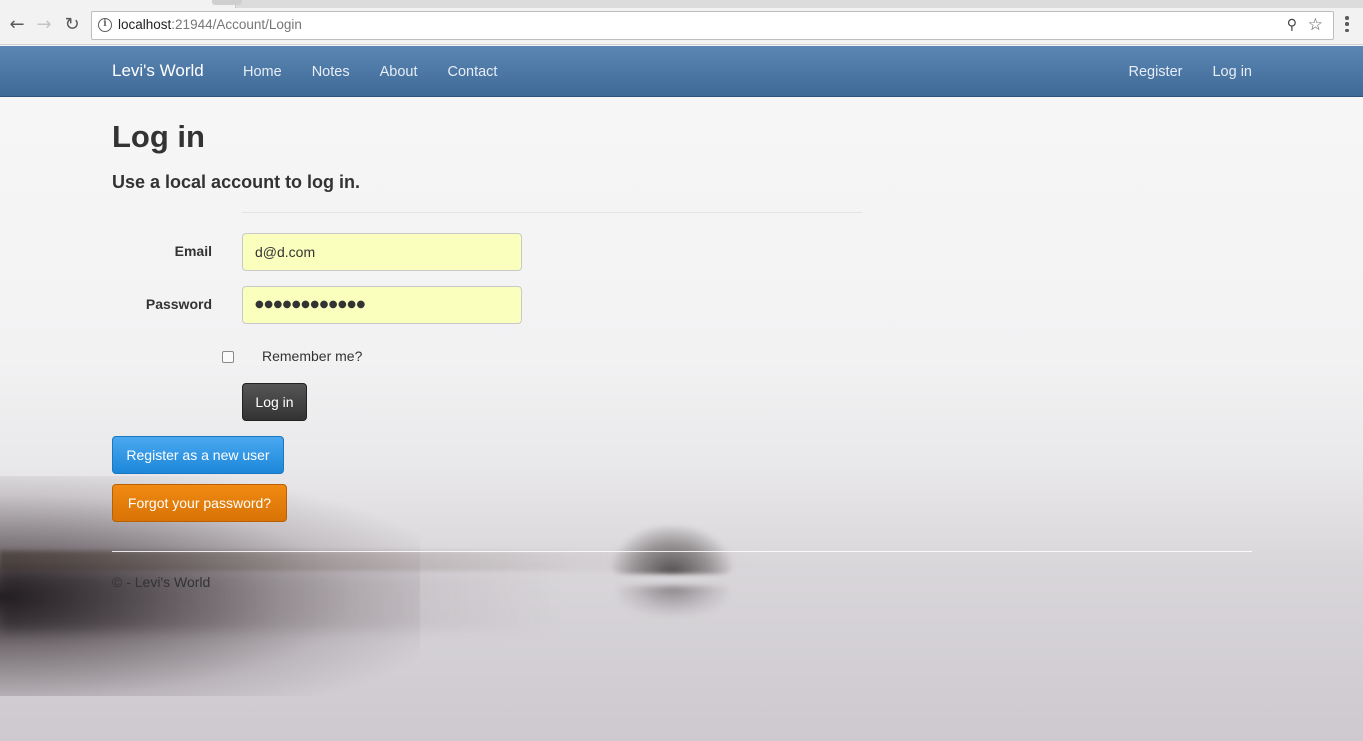  I want to click on address-bar: i localhost:21944/Account/Login ⚲ ☆, so click(712, 25).